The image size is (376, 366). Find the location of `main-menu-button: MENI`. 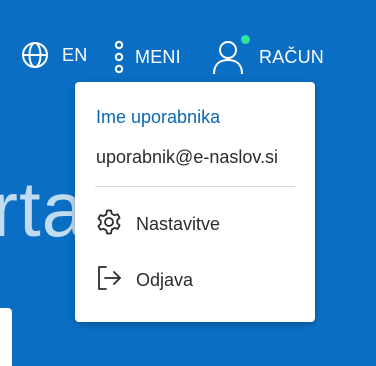

main-menu-button: MENI is located at coordinates (147, 57).